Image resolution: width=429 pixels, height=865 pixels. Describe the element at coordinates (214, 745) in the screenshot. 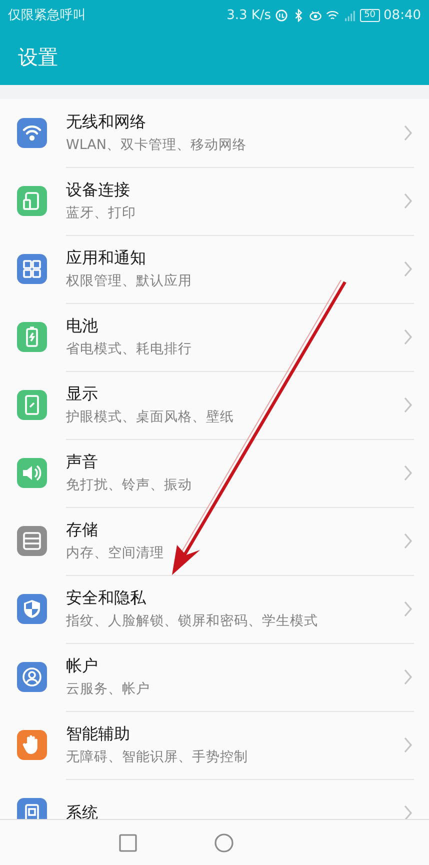

I see `settings-item: 智能辅助 无障碍、智能识屏、手势控制` at that location.